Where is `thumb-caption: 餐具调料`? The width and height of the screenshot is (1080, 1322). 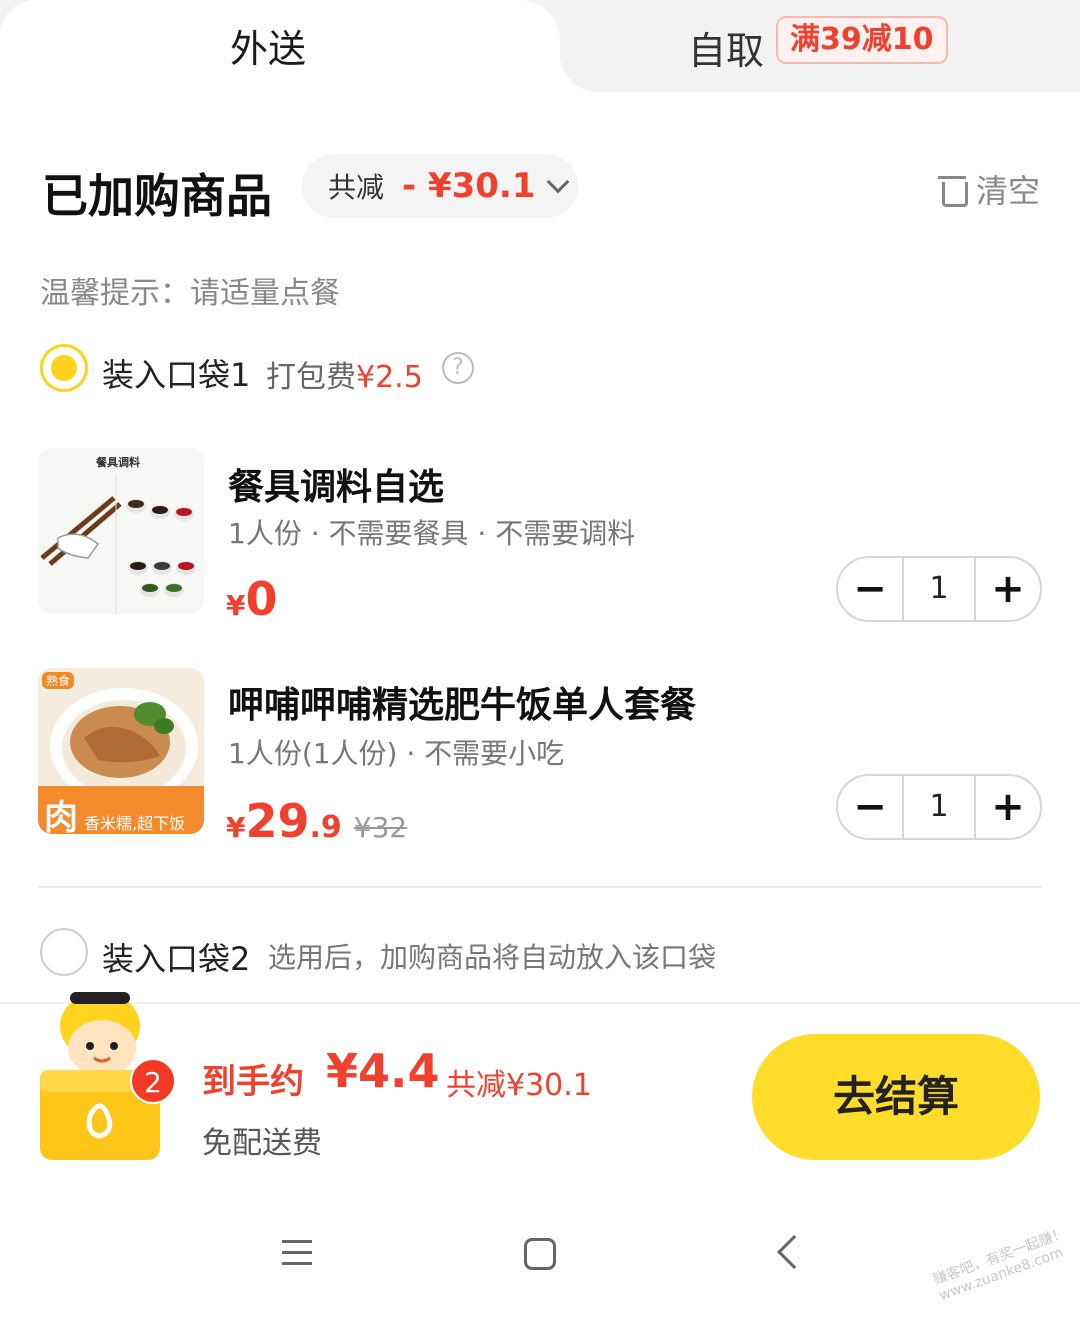 thumb-caption: 餐具调料 is located at coordinates (118, 462).